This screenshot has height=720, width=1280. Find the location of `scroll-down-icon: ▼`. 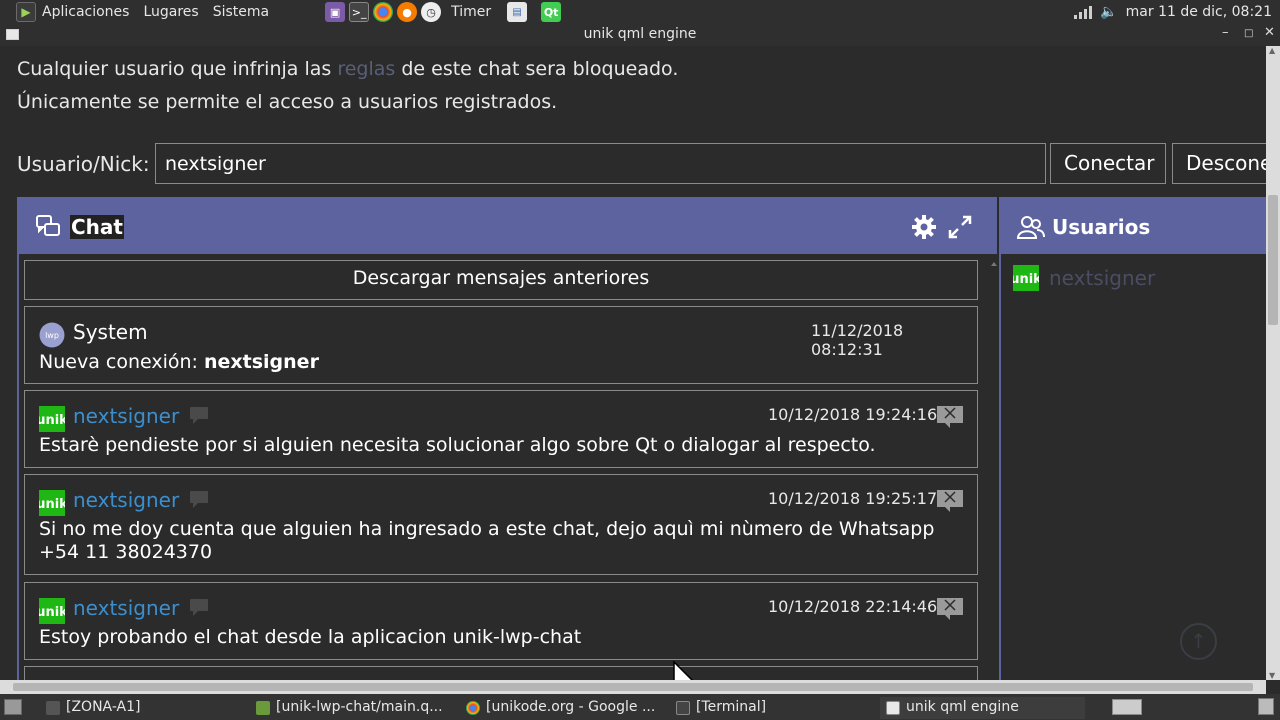

scroll-down-icon: ▼ is located at coordinates (1272, 675).